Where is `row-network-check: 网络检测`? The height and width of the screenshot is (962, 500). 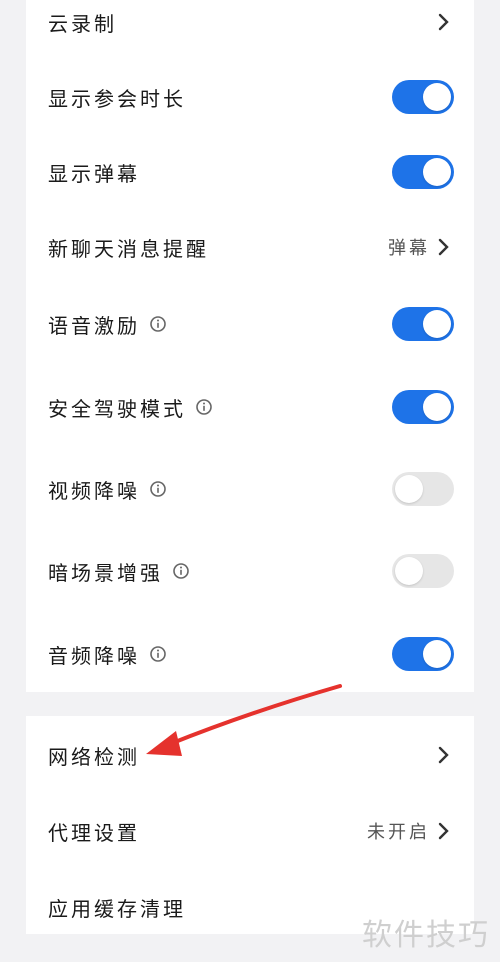 row-network-check: 网络检测 is located at coordinates (250, 755).